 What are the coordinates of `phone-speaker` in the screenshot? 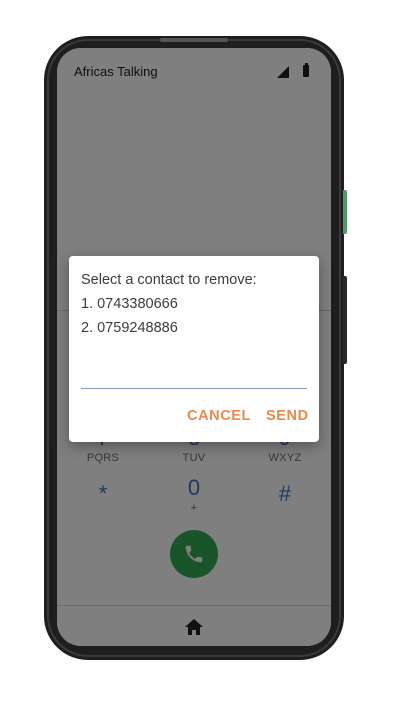 It's located at (194, 40).